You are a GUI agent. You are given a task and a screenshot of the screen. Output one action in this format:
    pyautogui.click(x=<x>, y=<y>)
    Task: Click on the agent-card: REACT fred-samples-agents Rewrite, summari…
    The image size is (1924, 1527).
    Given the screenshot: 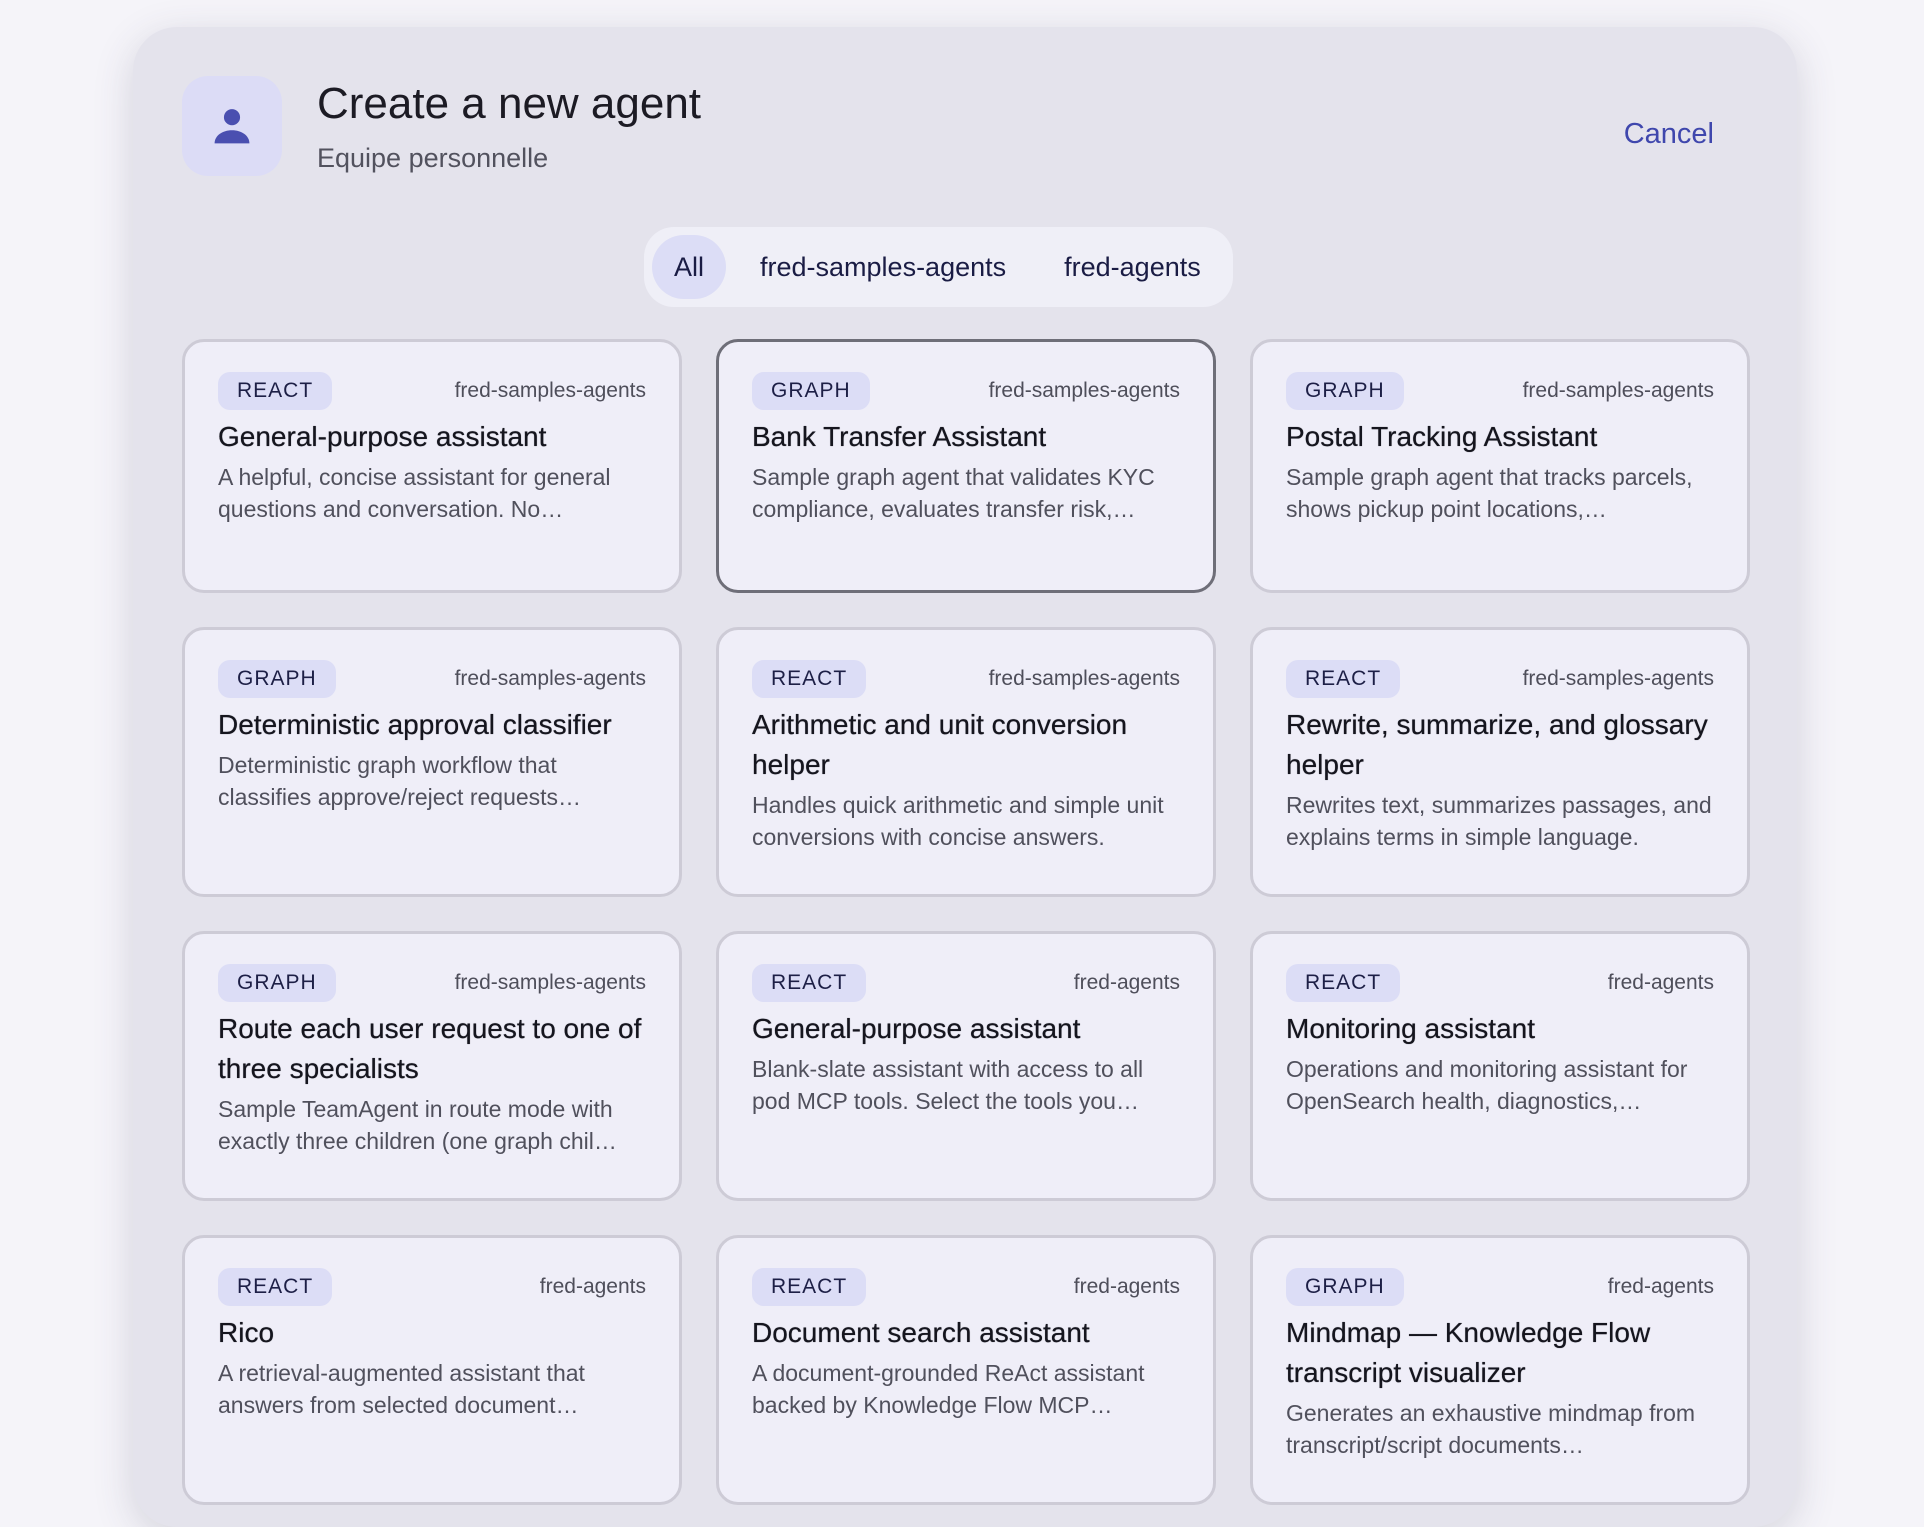 What is the action you would take?
    pyautogui.click(x=1500, y=762)
    